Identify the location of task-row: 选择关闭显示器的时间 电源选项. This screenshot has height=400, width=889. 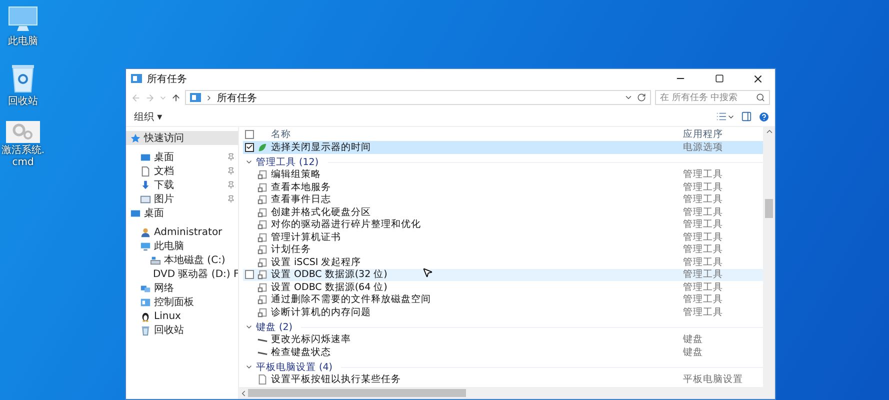
(503, 147).